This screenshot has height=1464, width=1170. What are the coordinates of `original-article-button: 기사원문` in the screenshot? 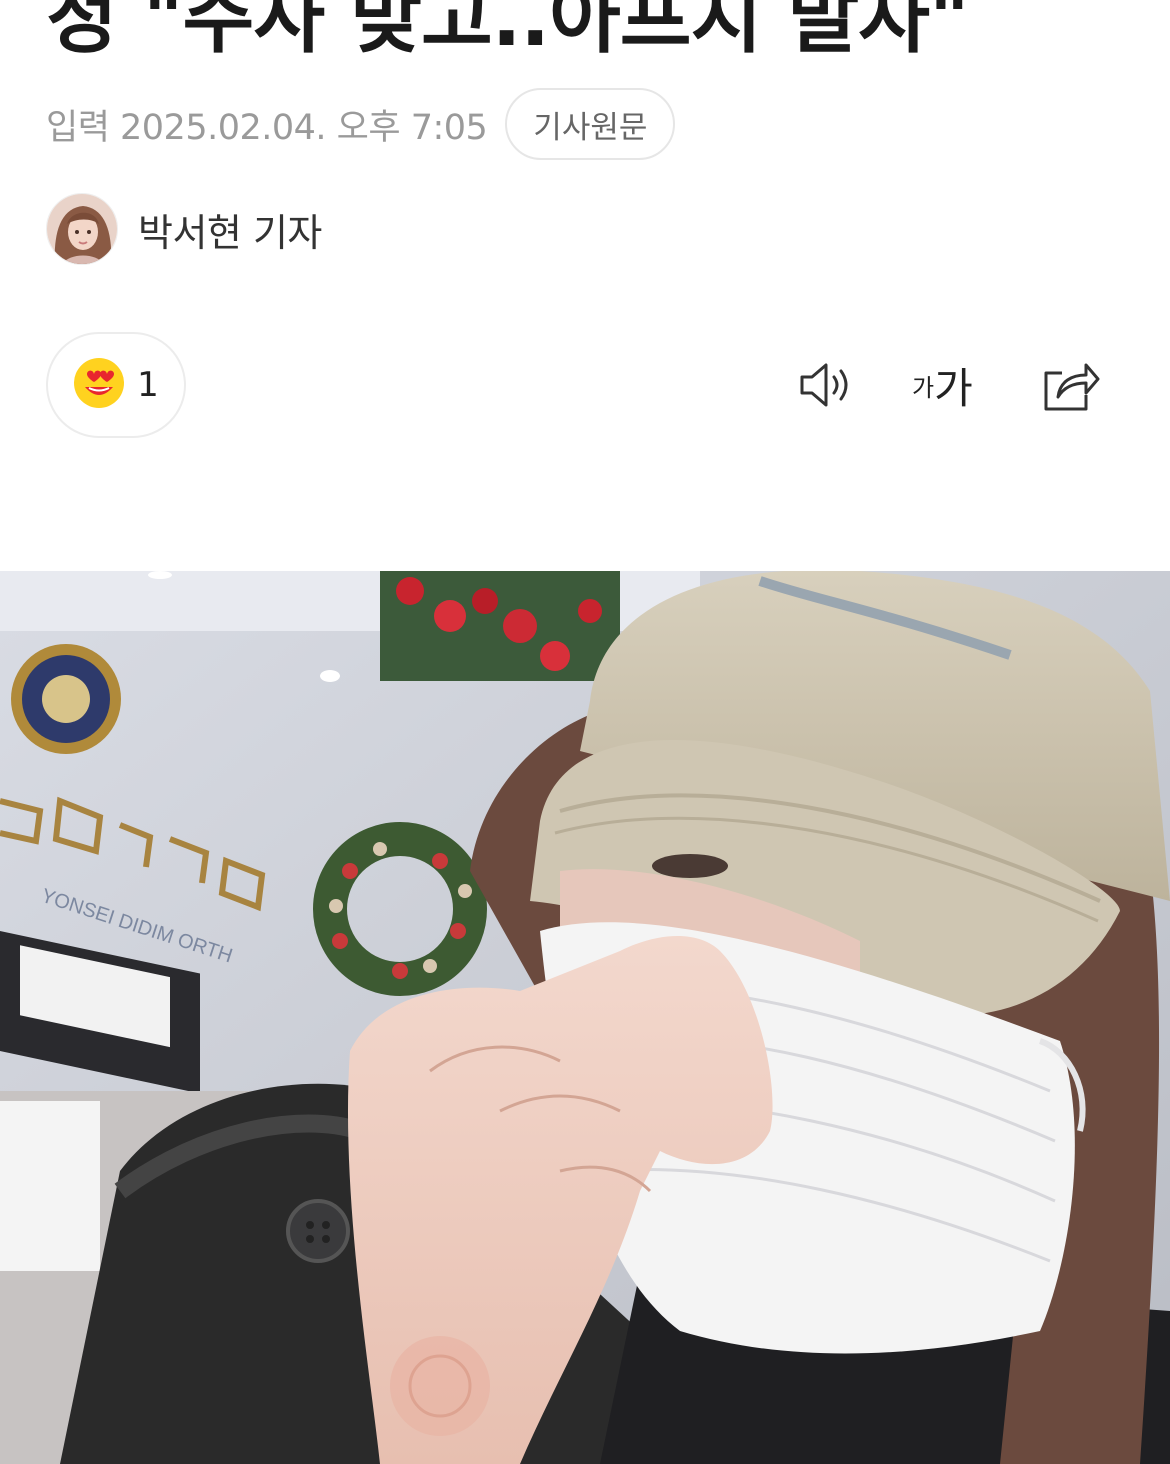 It's located at (590, 124).